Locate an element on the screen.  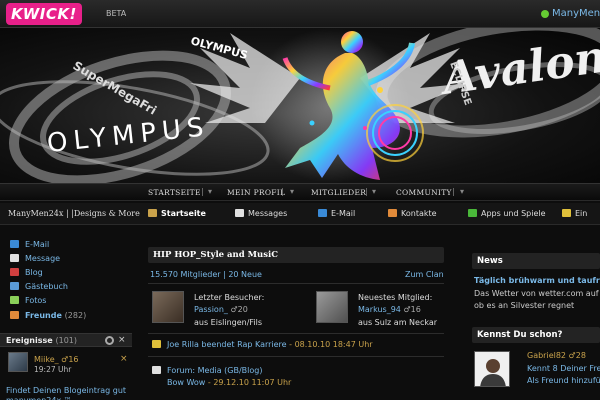
tab-messages: Messages is located at coordinates (261, 213).